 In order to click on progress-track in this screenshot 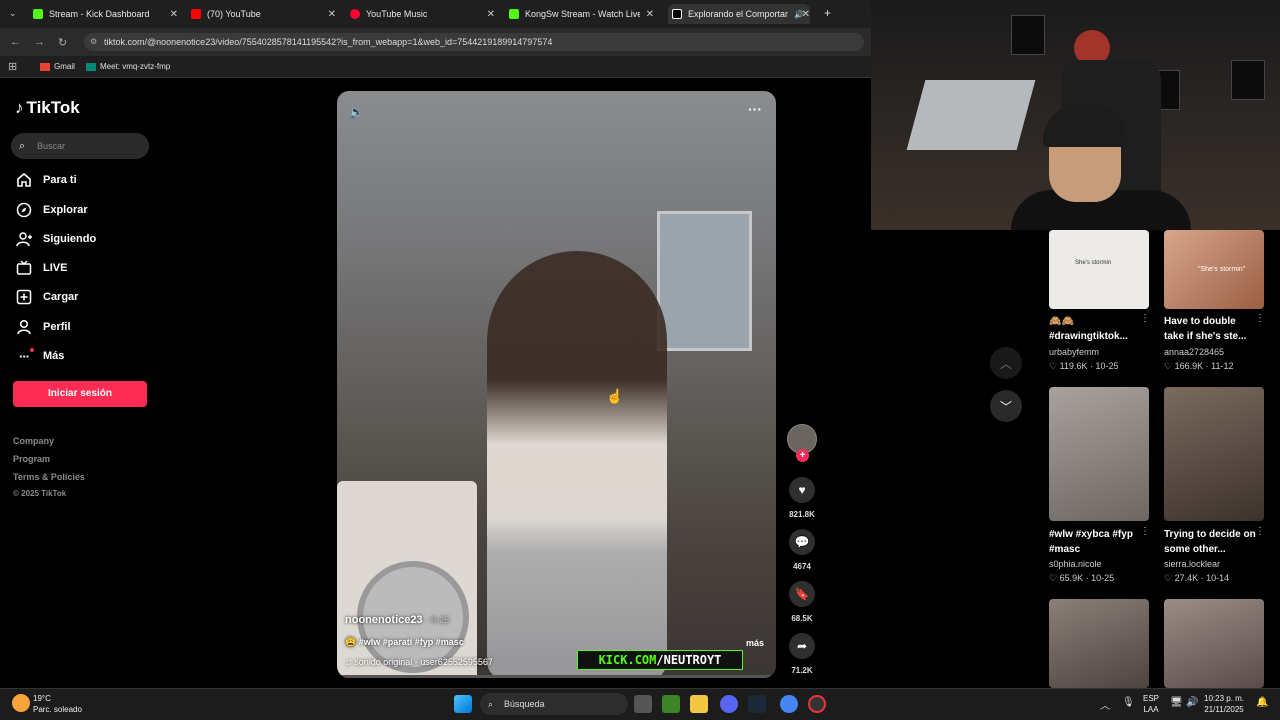, I will do `click(556, 676)`.